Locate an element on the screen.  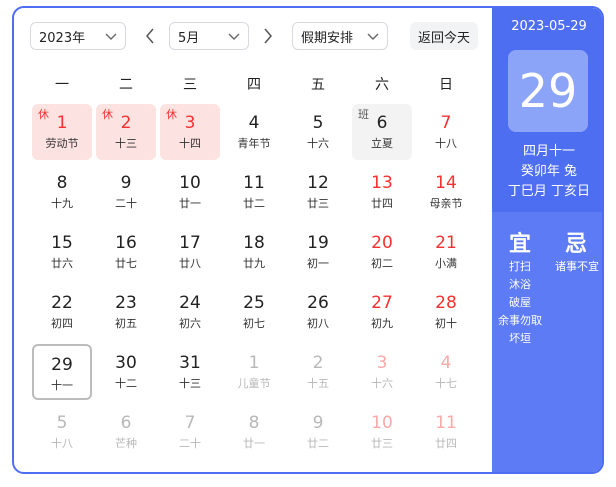
day-cell: 4 十七 is located at coordinates (446, 372).